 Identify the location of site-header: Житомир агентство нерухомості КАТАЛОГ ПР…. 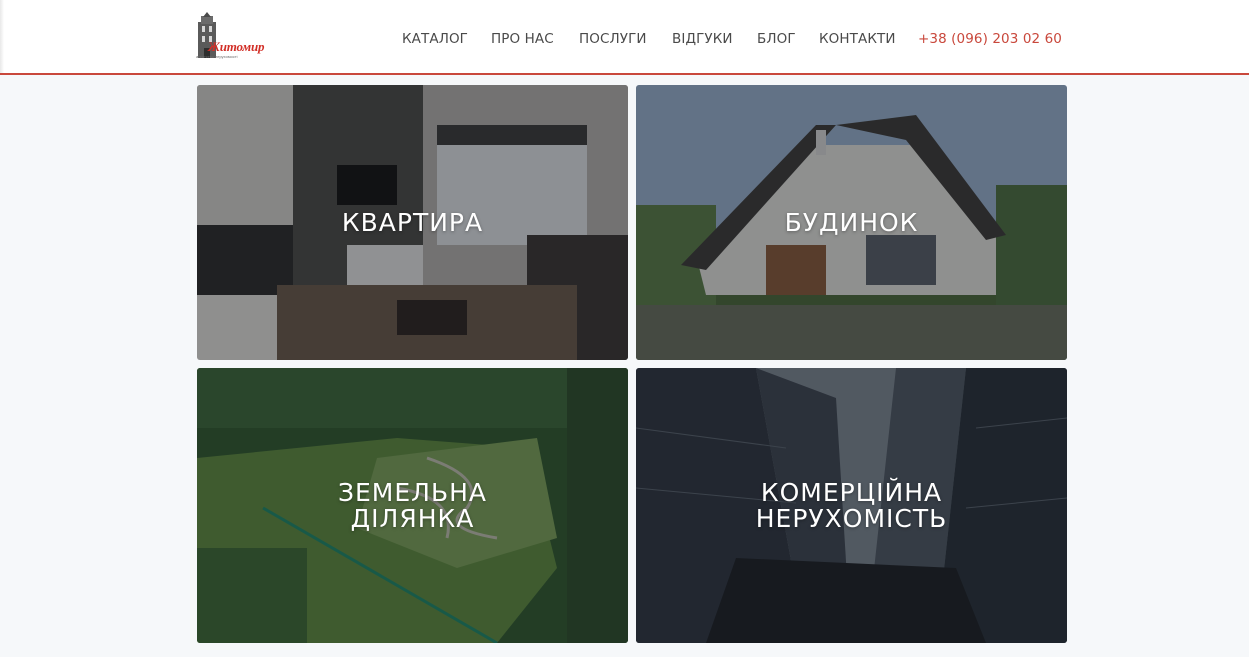
(624, 37).